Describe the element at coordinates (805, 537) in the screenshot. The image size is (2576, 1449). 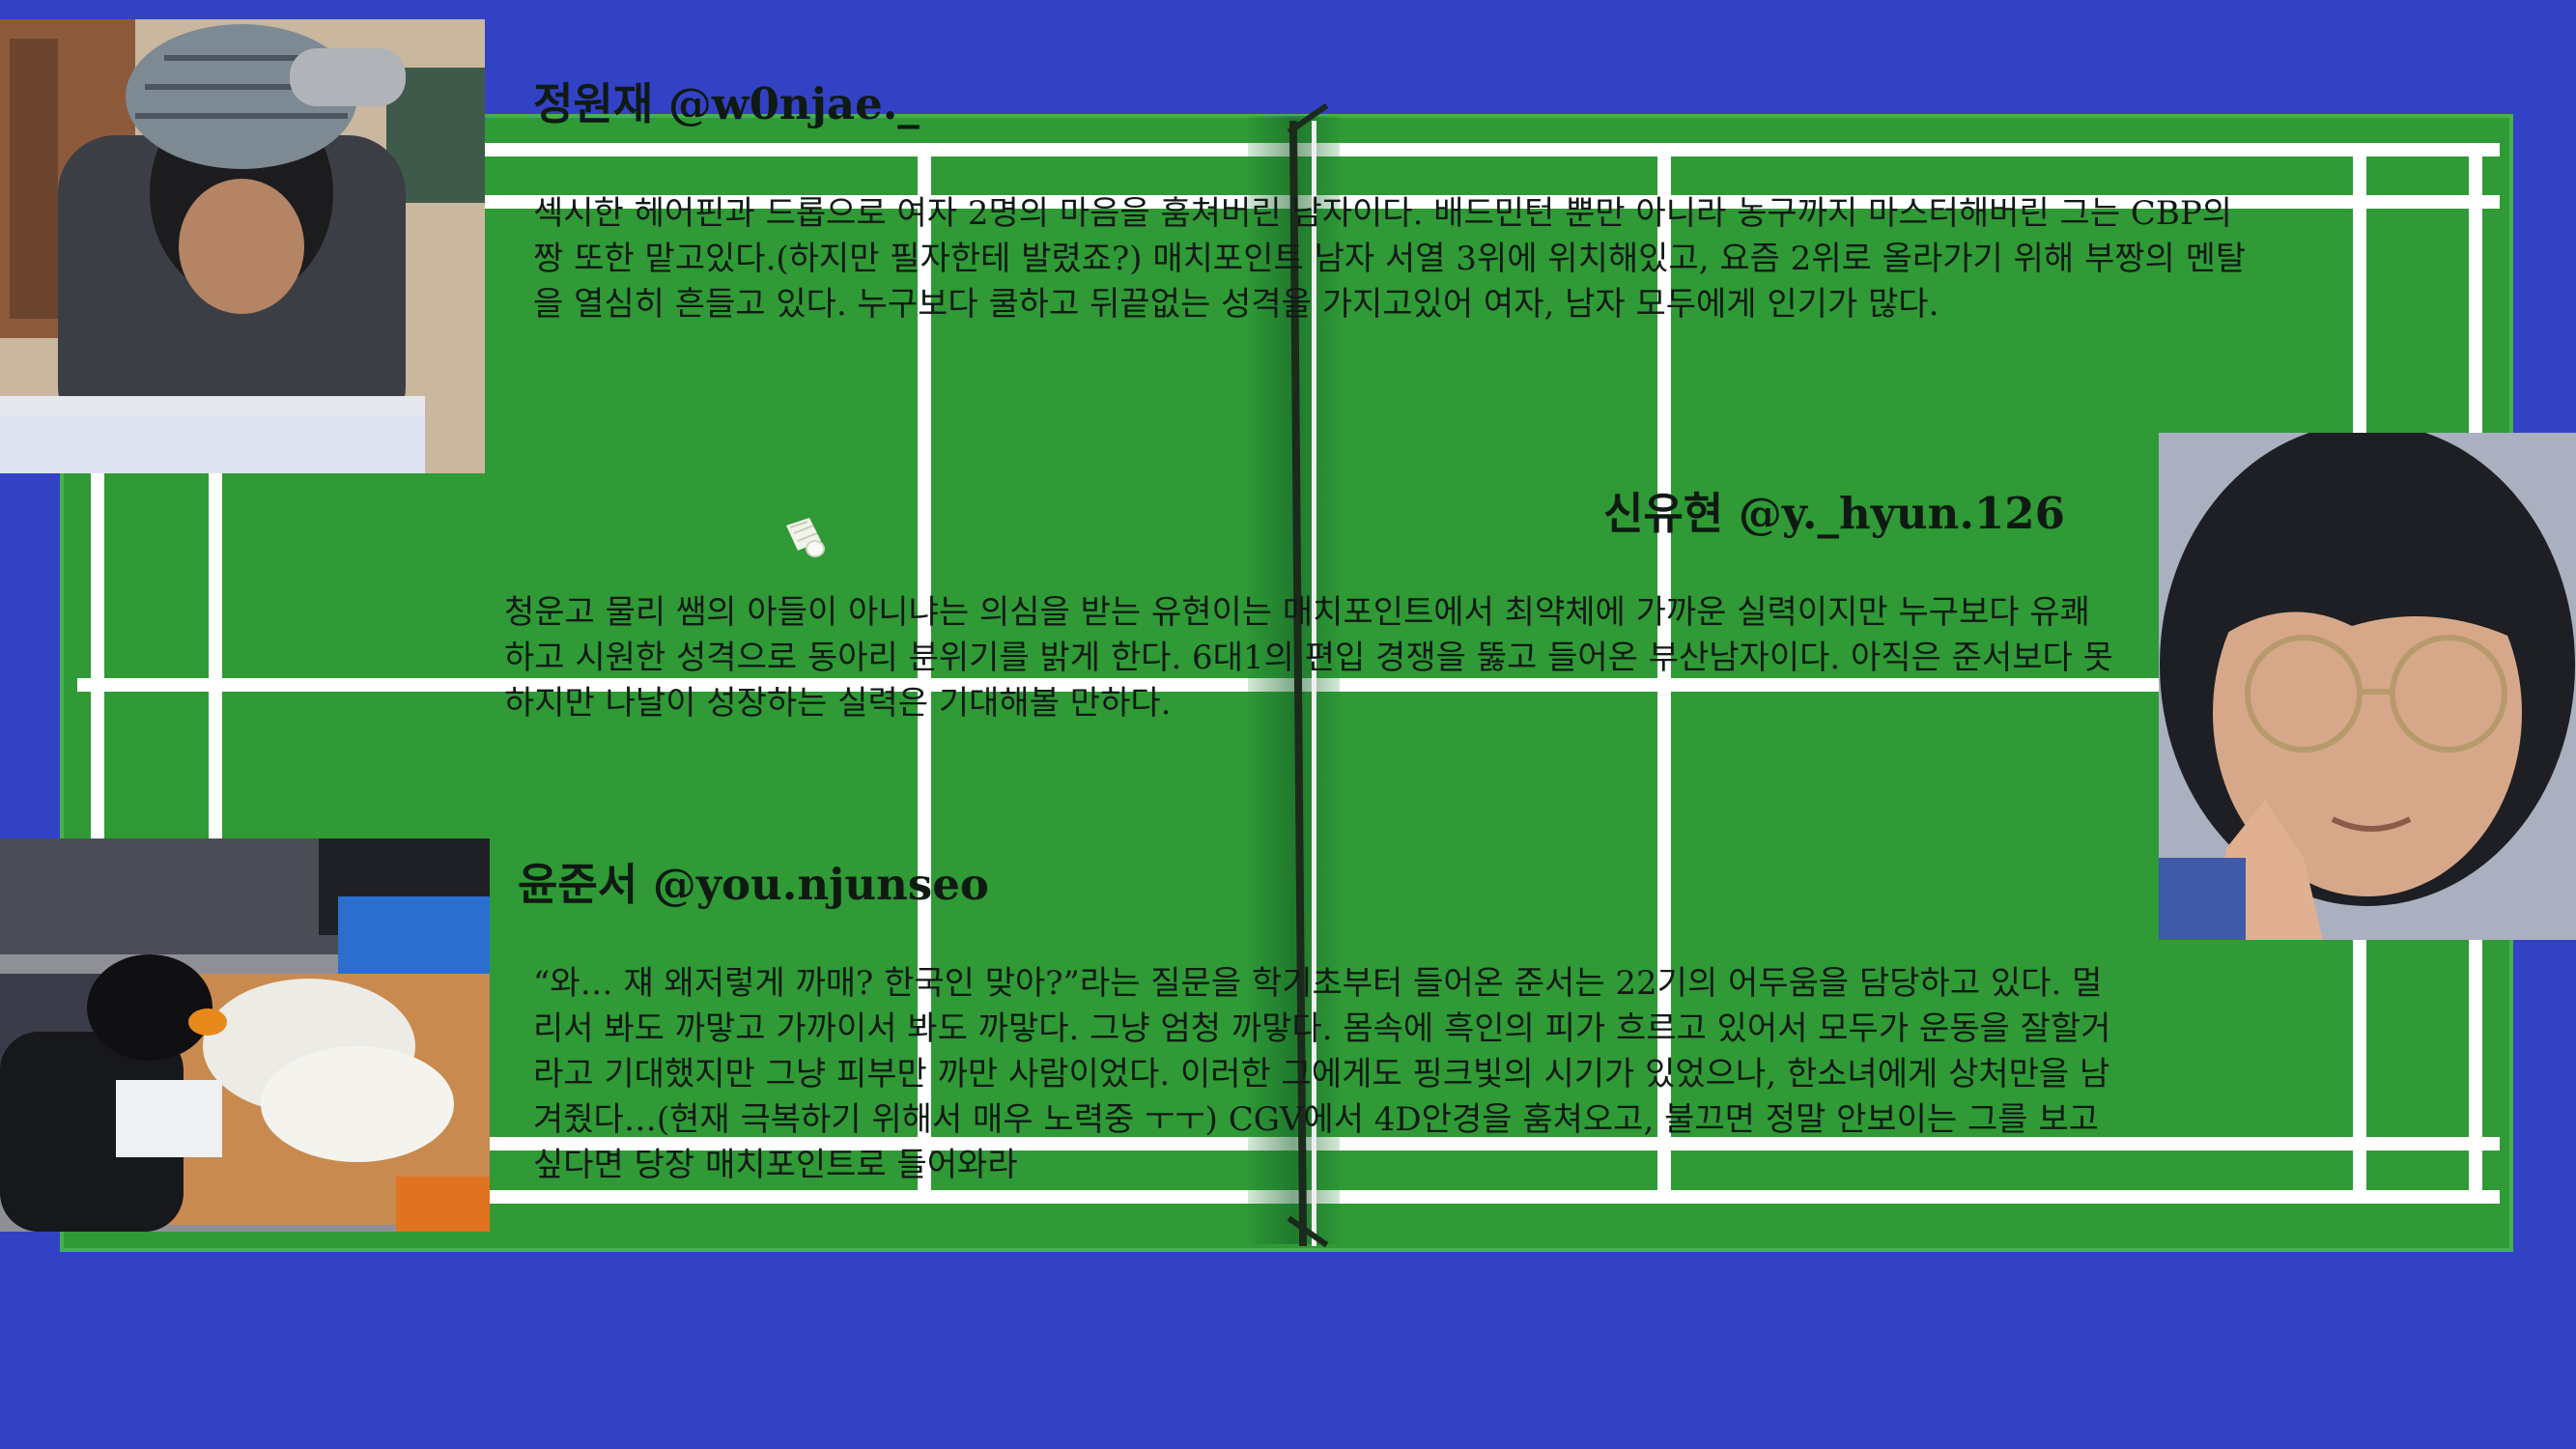
I see `shuttlecock-icon` at that location.